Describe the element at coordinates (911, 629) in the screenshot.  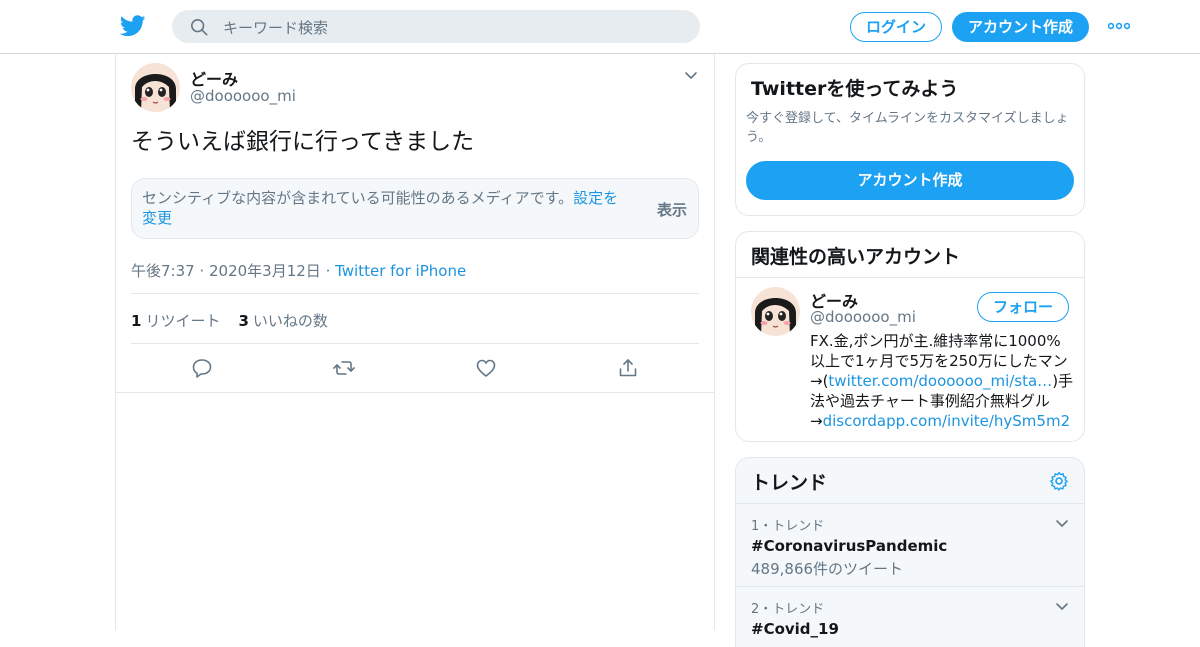
I see `trend-hashtag: #Covid_19` at that location.